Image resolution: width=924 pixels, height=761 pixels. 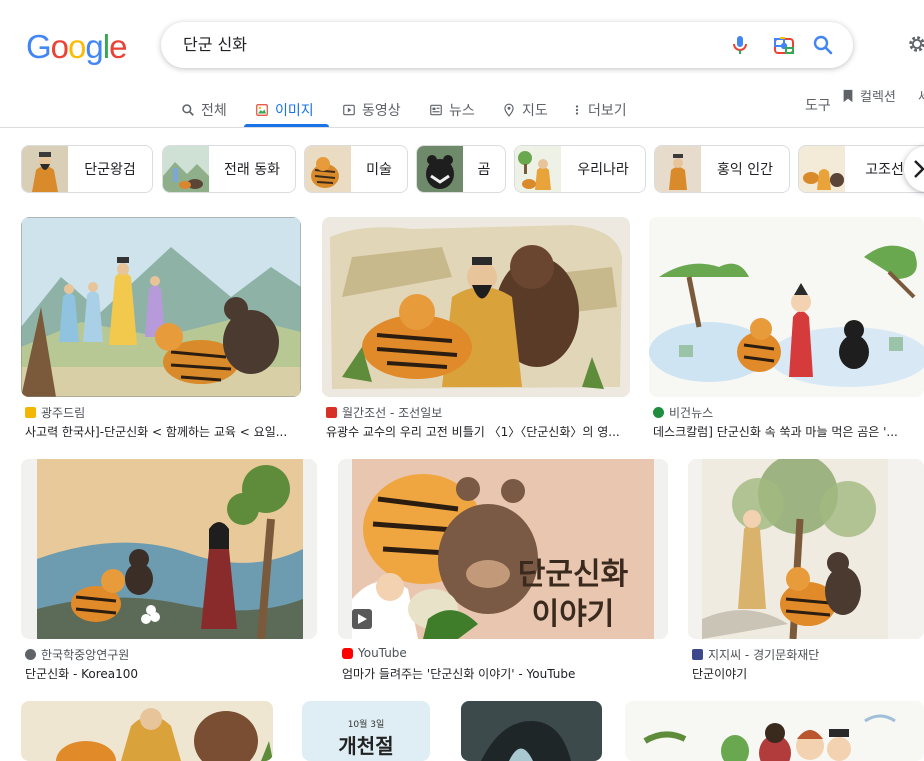 I want to click on result-source: 월간조선 - 조선일보, so click(x=384, y=412).